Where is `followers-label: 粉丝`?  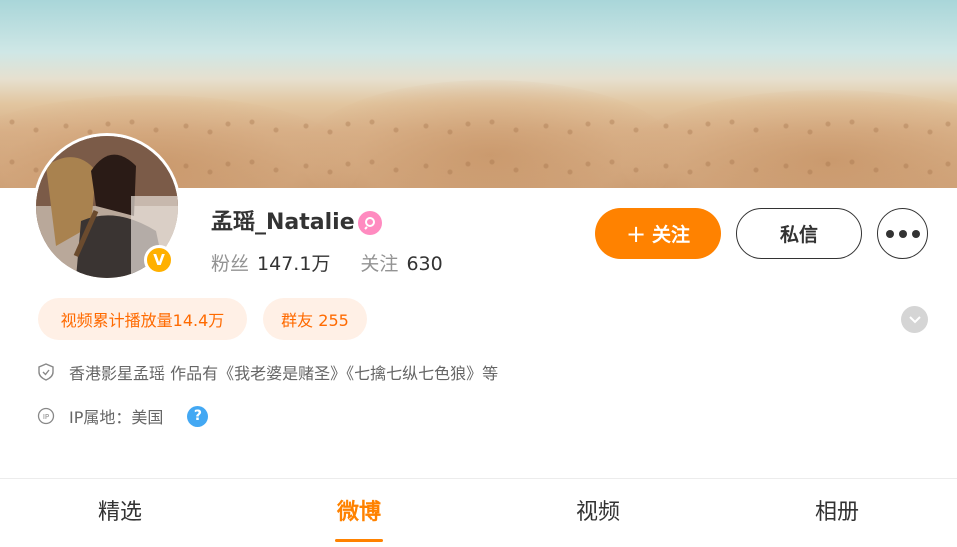
followers-label: 粉丝 is located at coordinates (230, 264).